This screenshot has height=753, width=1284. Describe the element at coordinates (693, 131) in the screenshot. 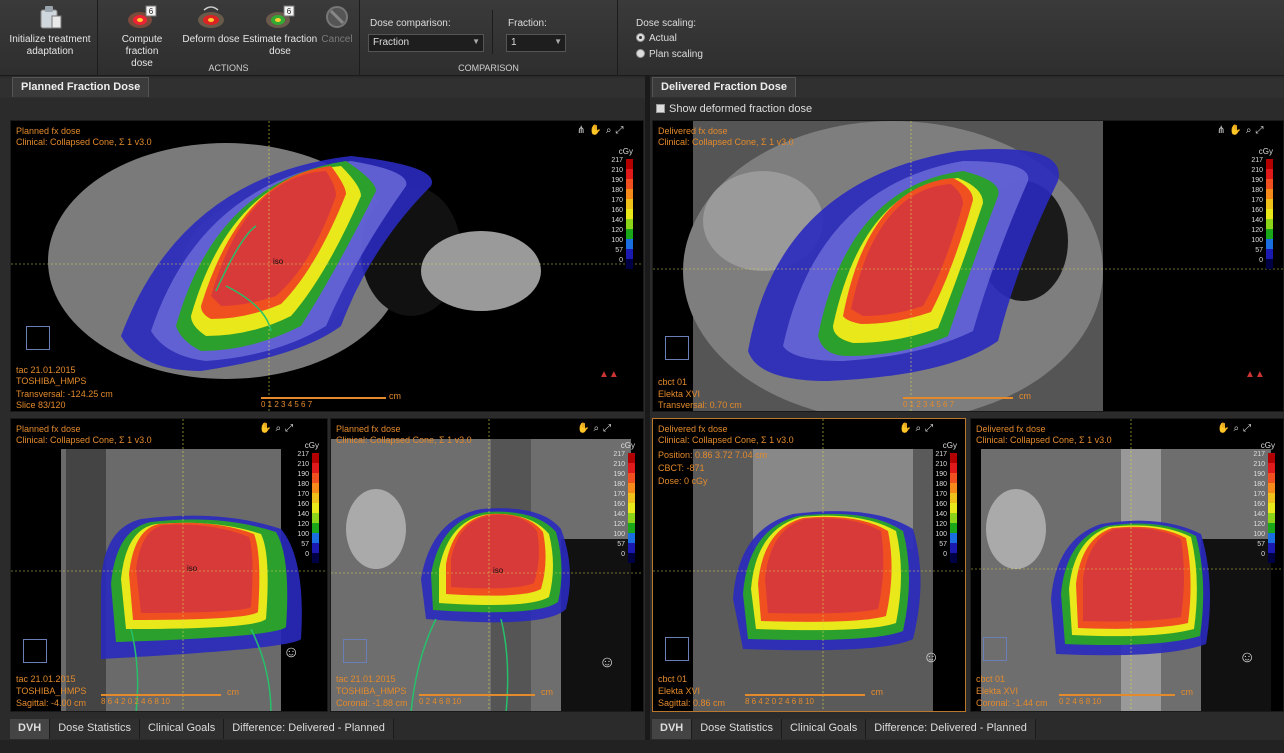

I see `vp2-title: Delivered fx dose` at that location.